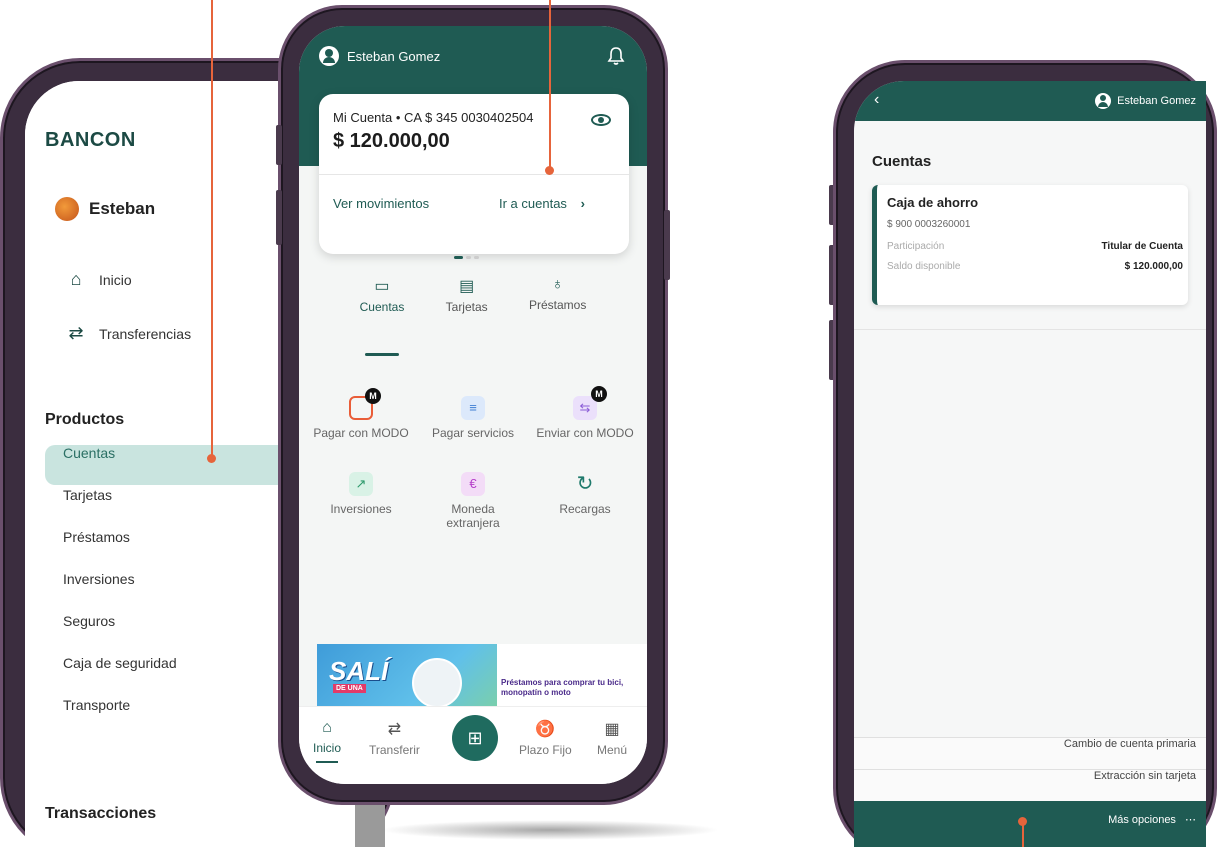 The width and height of the screenshot is (1217, 847). What do you see at coordinates (473, 516) in the screenshot?
I see `quick-label: Moneda extranjera` at bounding box center [473, 516].